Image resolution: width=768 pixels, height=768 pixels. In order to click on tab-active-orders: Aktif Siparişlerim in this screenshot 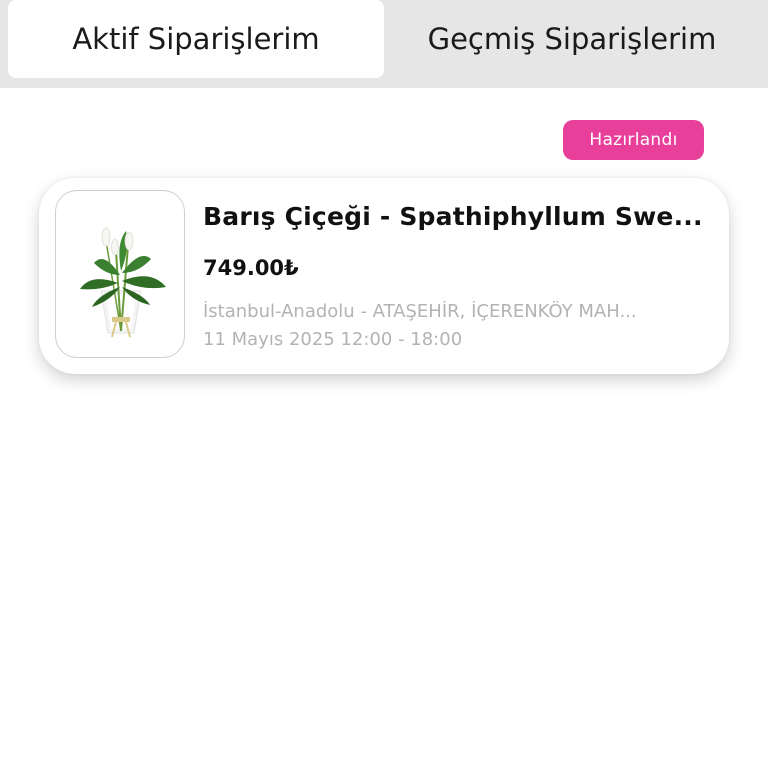, I will do `click(196, 39)`.